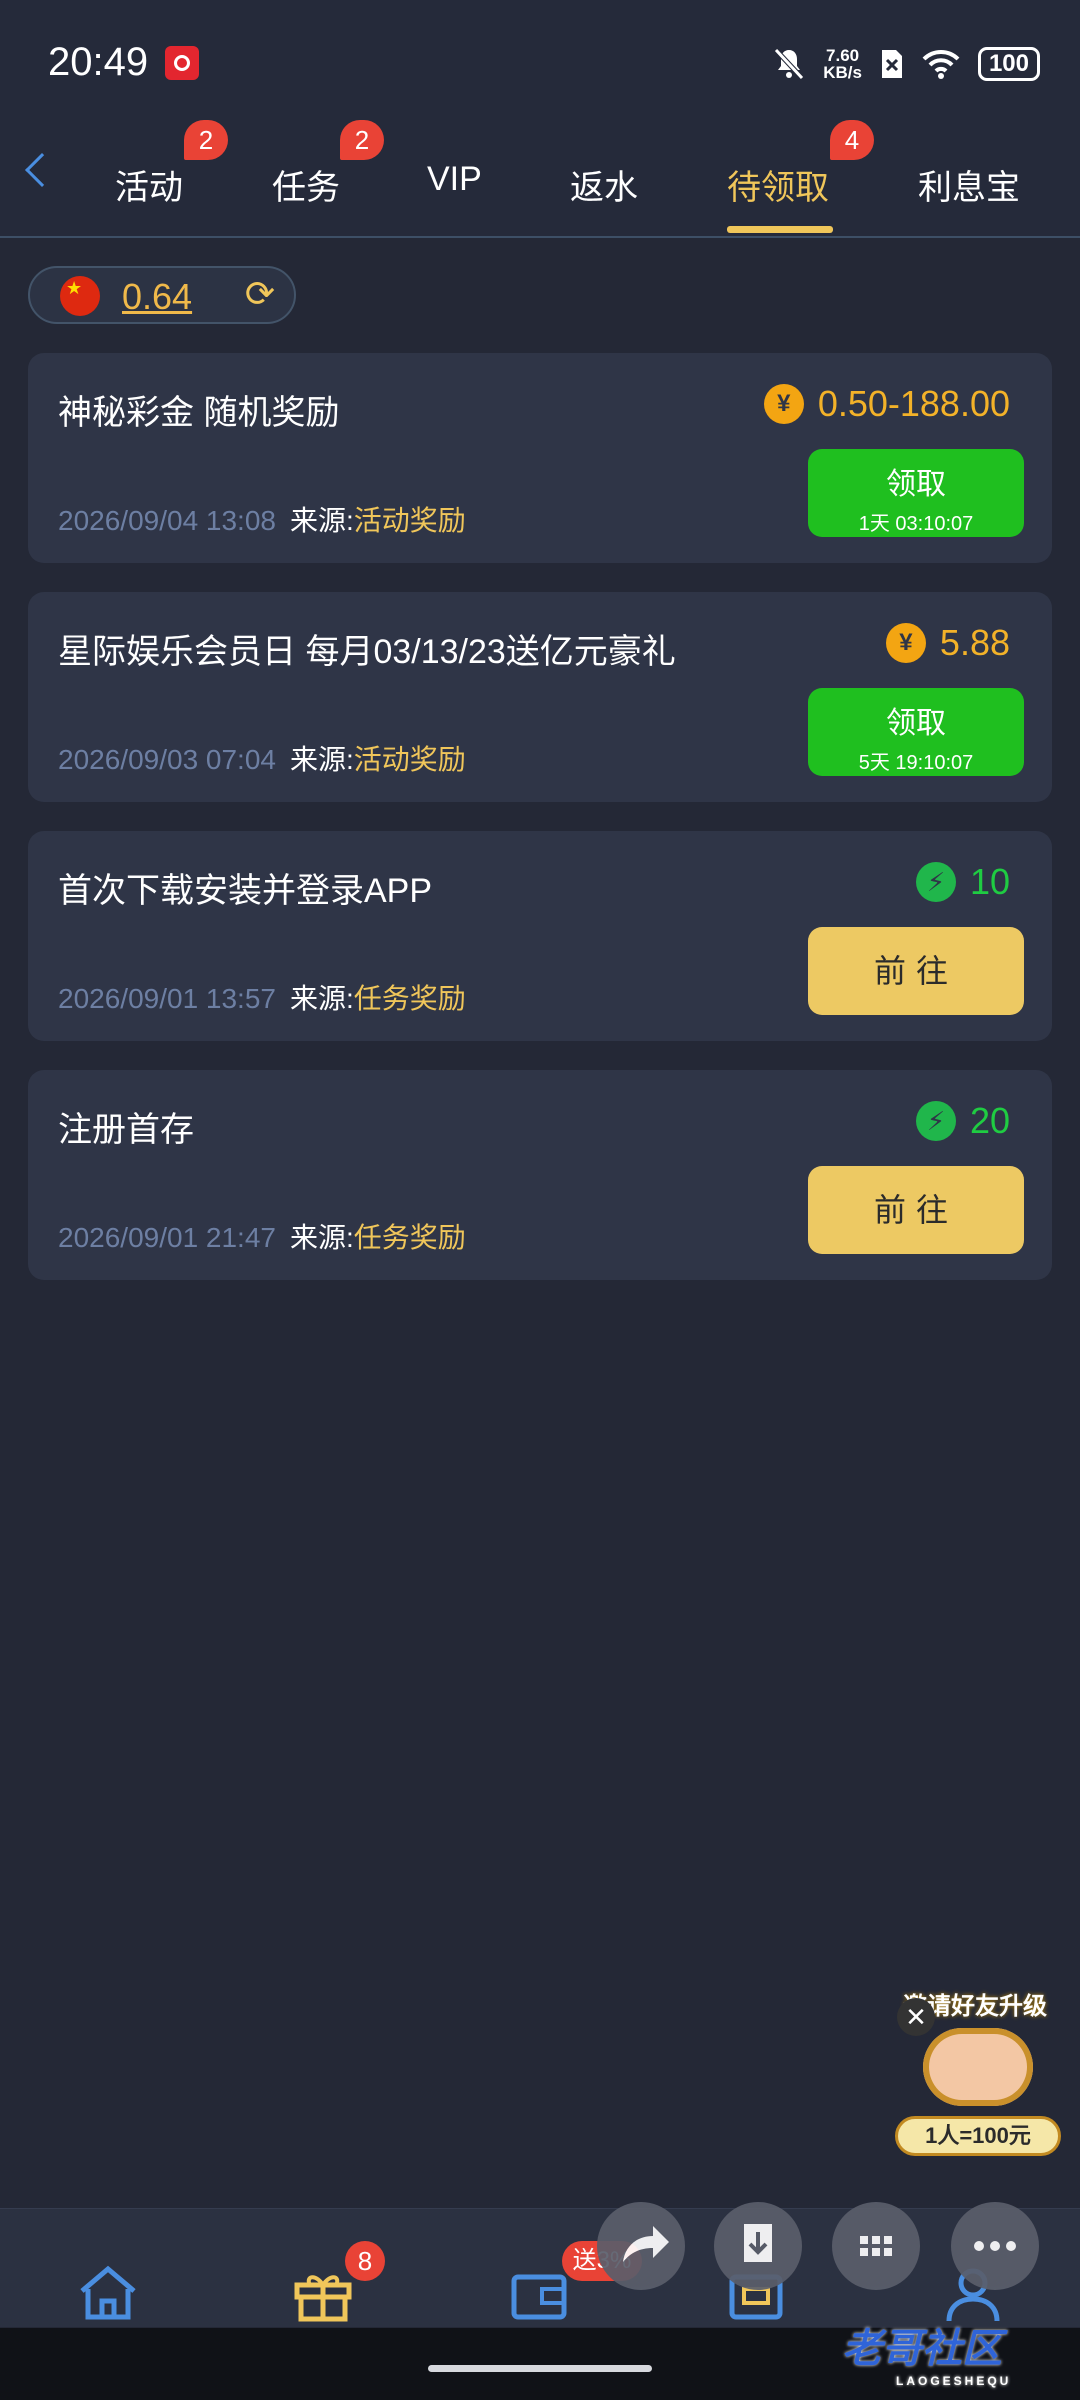 This screenshot has width=1080, height=2400. I want to click on reward-amount: ⚡ 20, so click(962, 1121).